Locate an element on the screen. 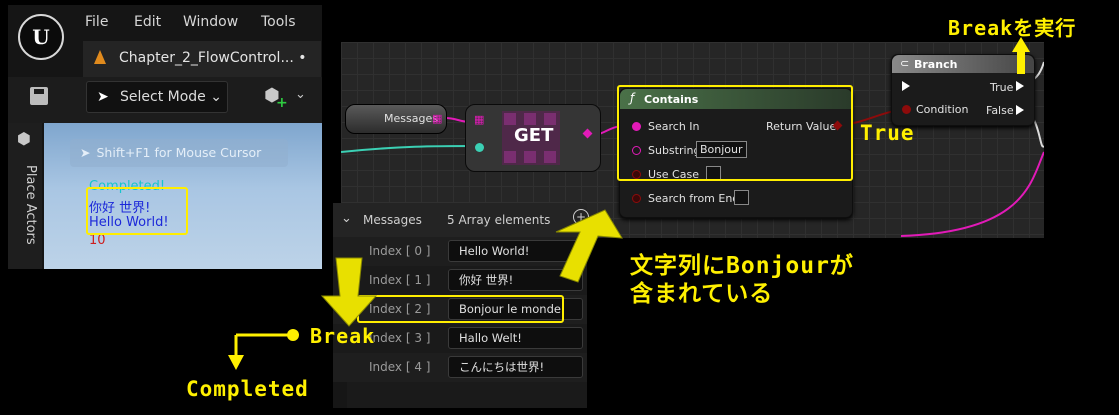 The height and width of the screenshot is (415, 1119). annotation-break: Break is located at coordinates (343, 336).